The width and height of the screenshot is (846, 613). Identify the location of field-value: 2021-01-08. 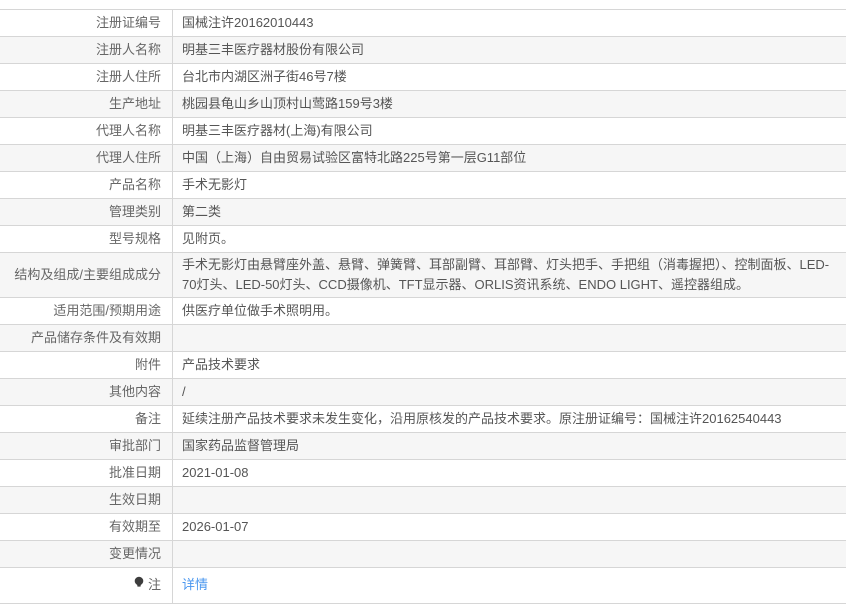
(509, 473).